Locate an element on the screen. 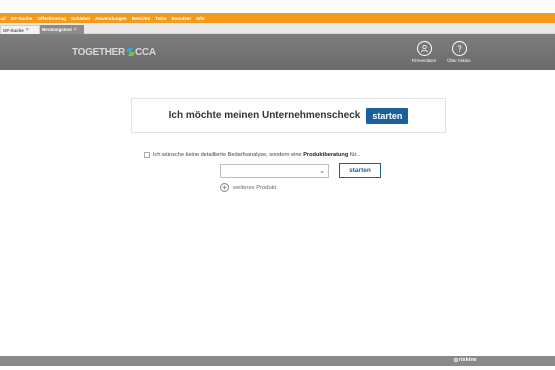 This screenshot has height=370, width=555. ueber-riskine-label: Über riskine is located at coordinates (459, 60).